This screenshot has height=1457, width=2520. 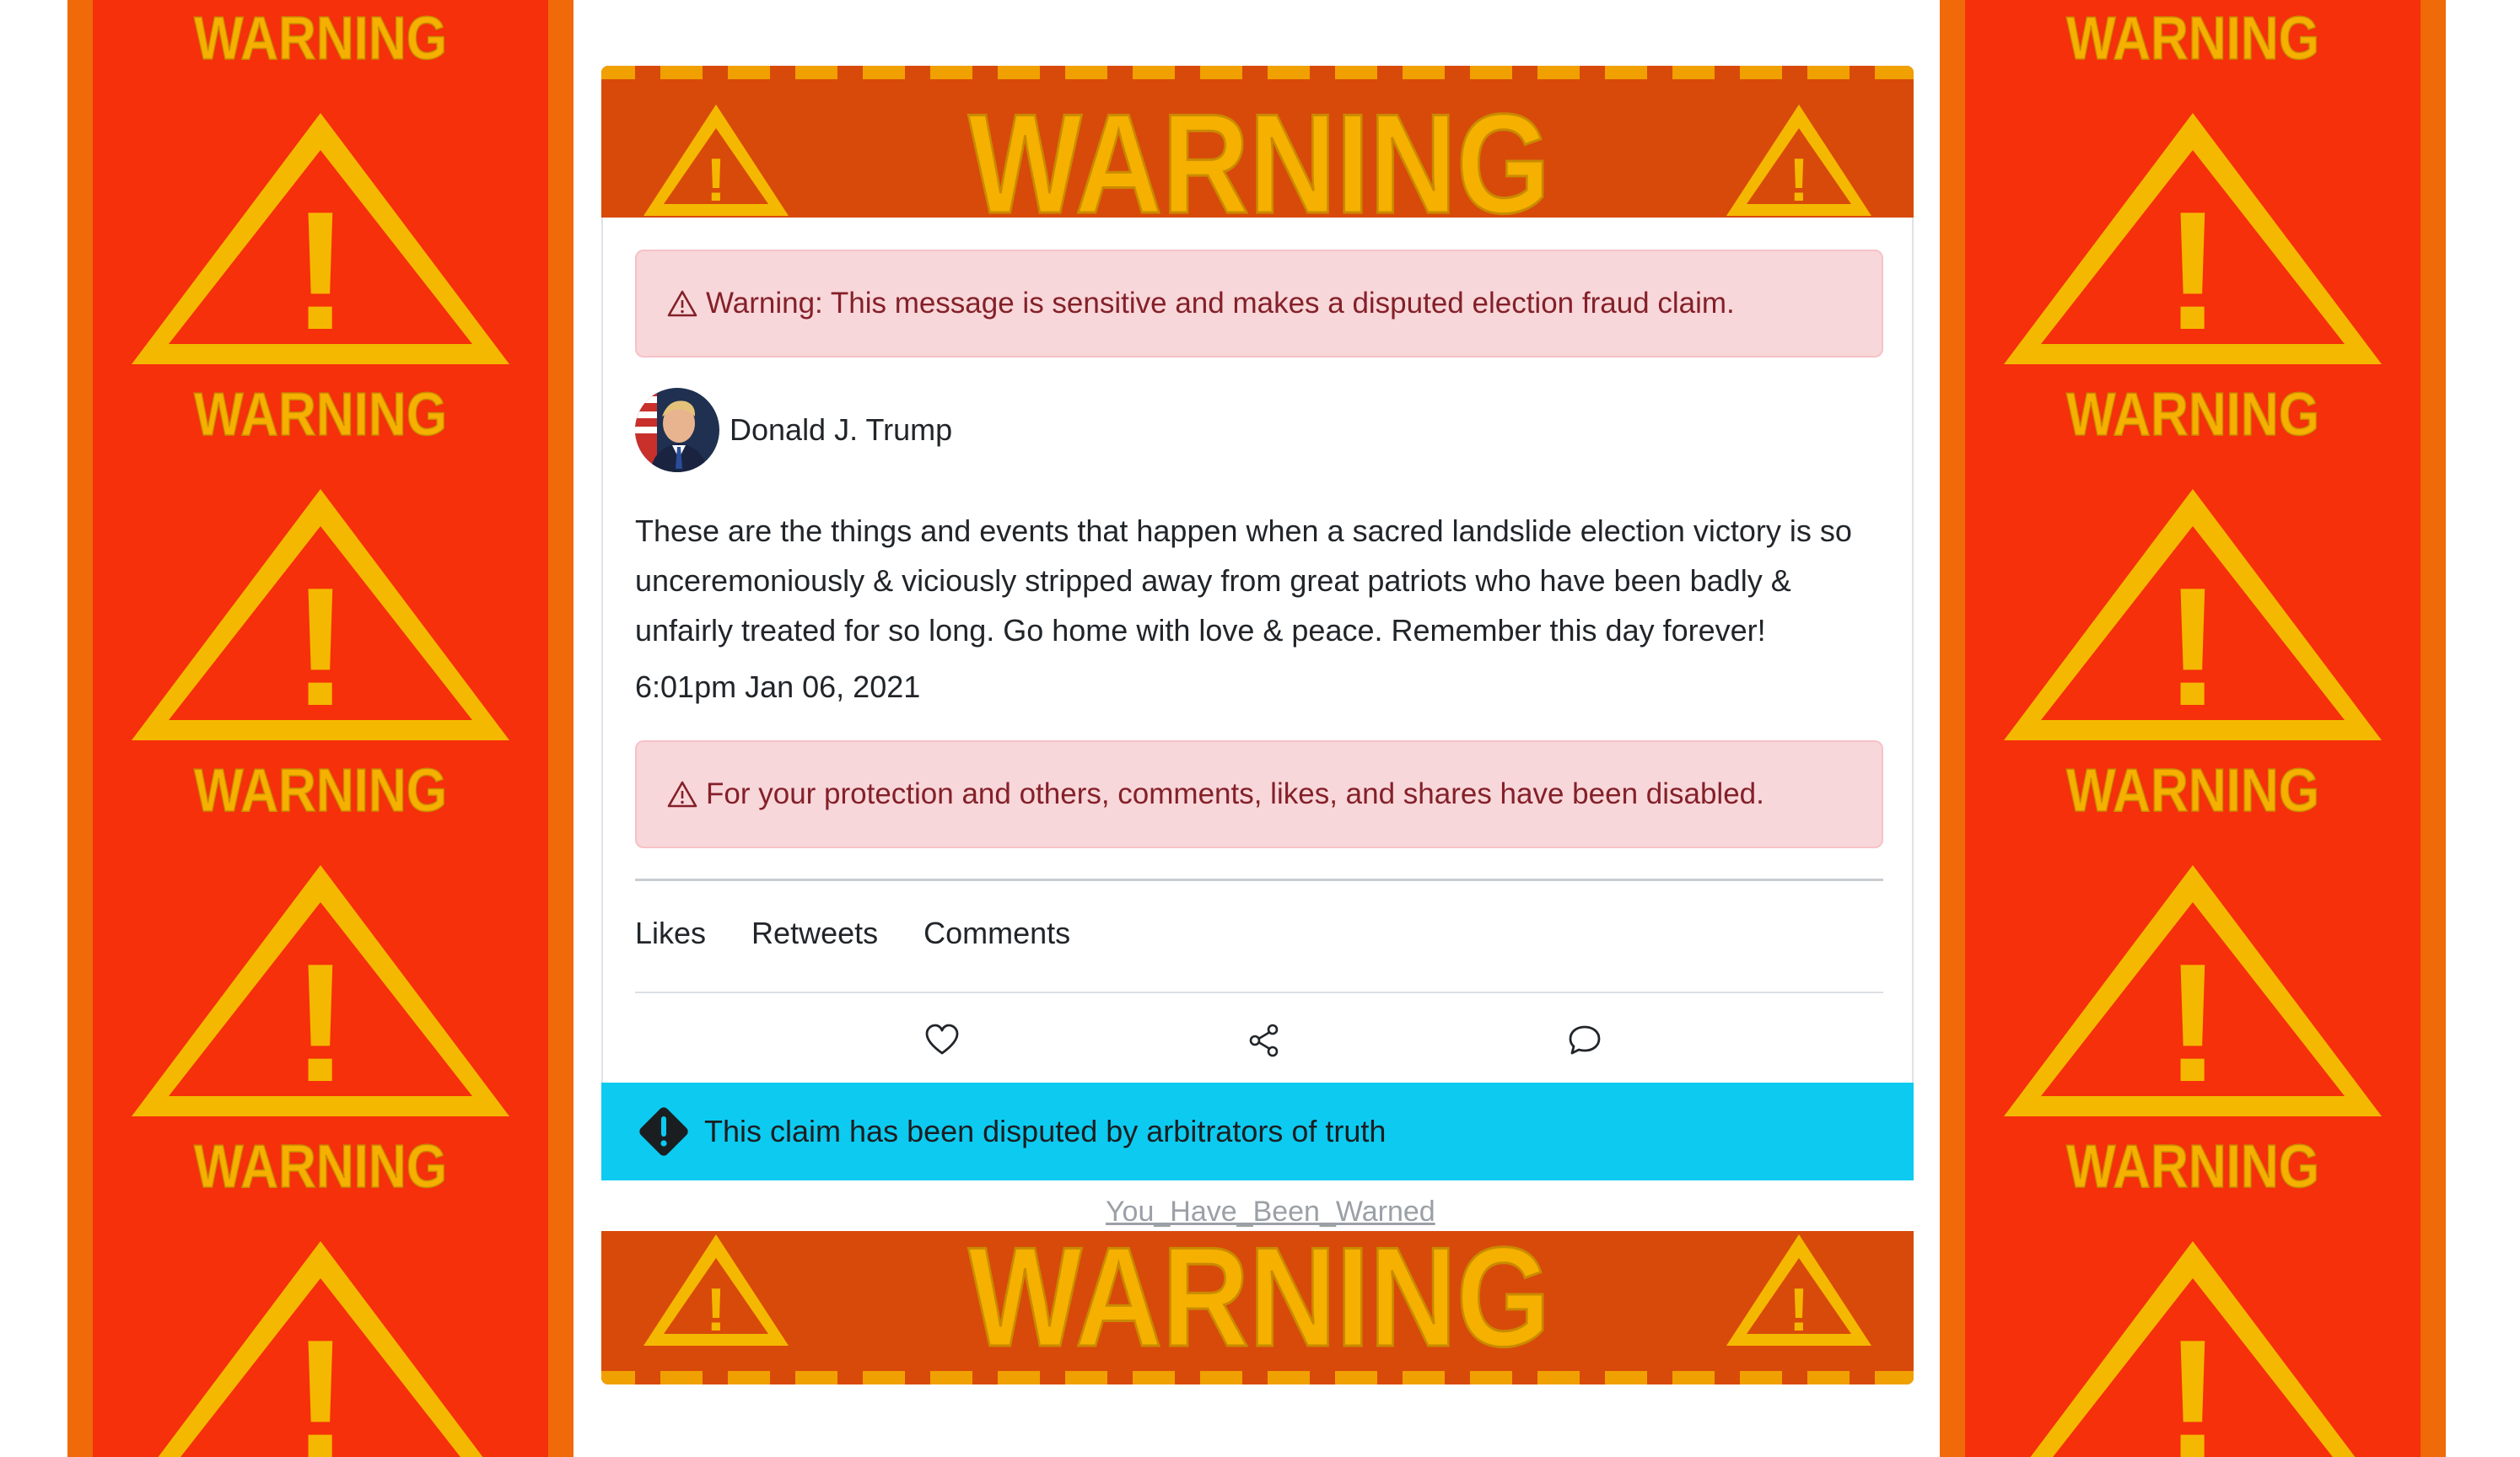 I want to click on likes-count-link: Likes, so click(x=671, y=934).